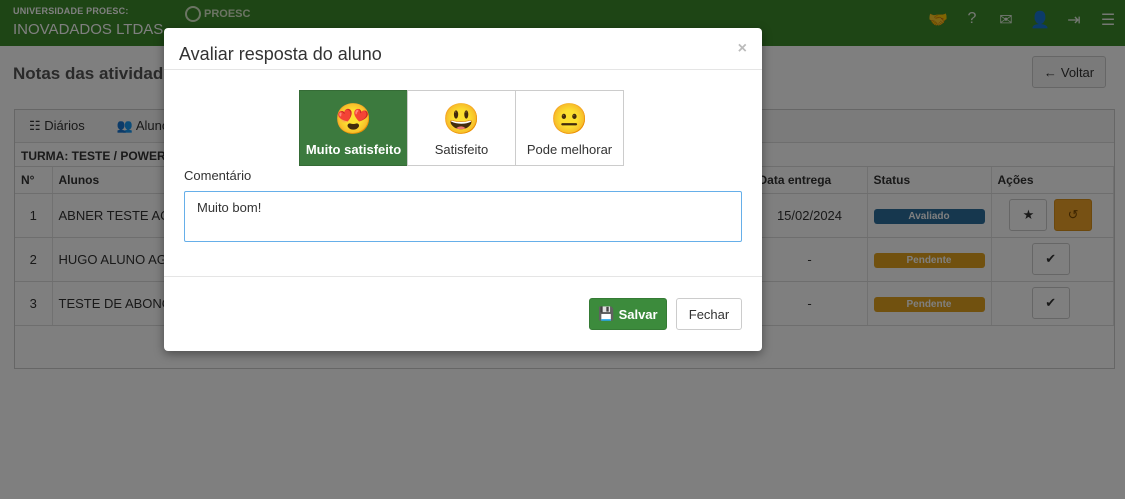 This screenshot has height=499, width=1125. I want to click on rating-pode-melhorar: 😐 Pode melhorar, so click(569, 128).